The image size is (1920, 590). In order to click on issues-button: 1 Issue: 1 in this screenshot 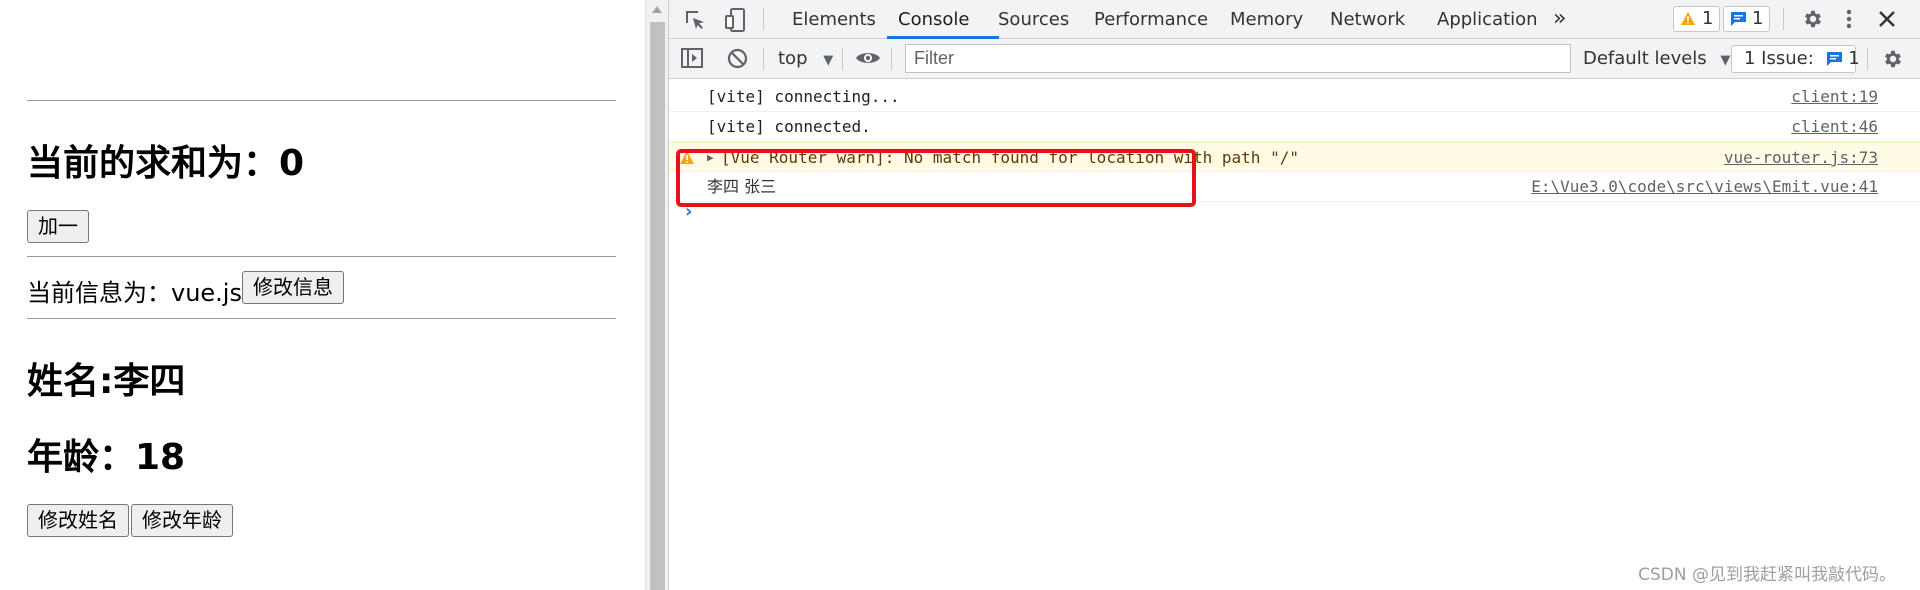, I will do `click(1795, 59)`.